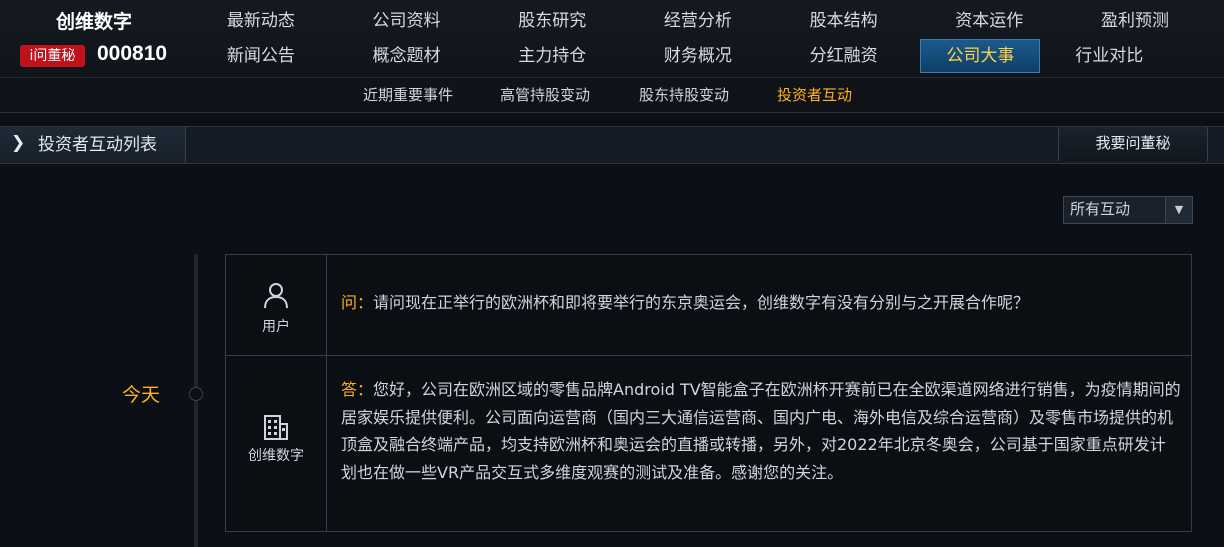 This screenshot has height=547, width=1224. Describe the element at coordinates (844, 56) in the screenshot. I see `nav-item-dividends-financing: 分红融资` at that location.